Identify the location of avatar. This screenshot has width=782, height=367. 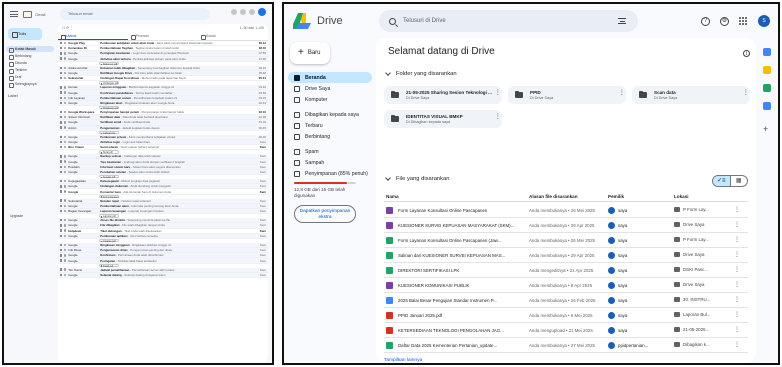
(262, 12).